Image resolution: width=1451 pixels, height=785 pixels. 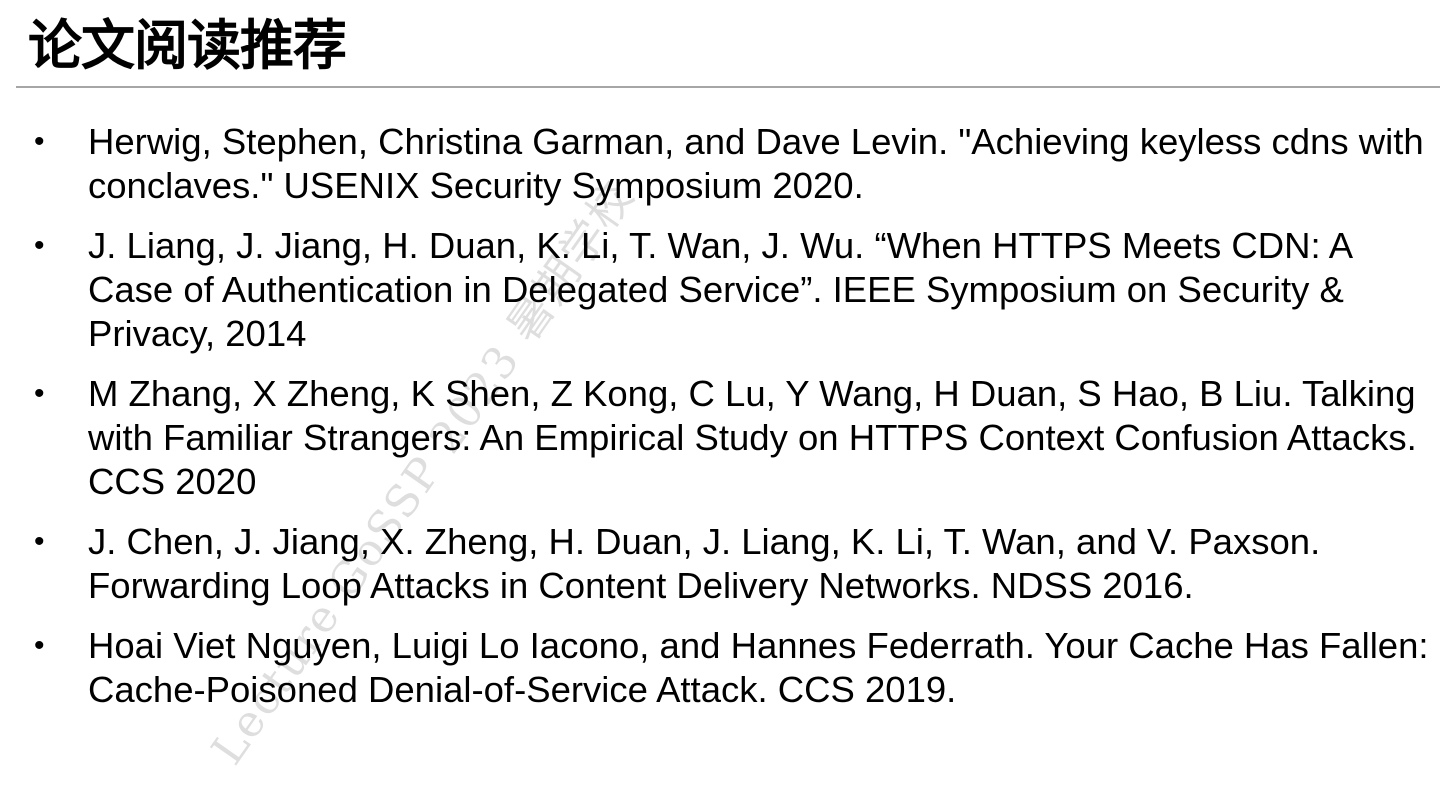 I want to click on page-title: 论文阅读推荐, so click(x=187, y=45).